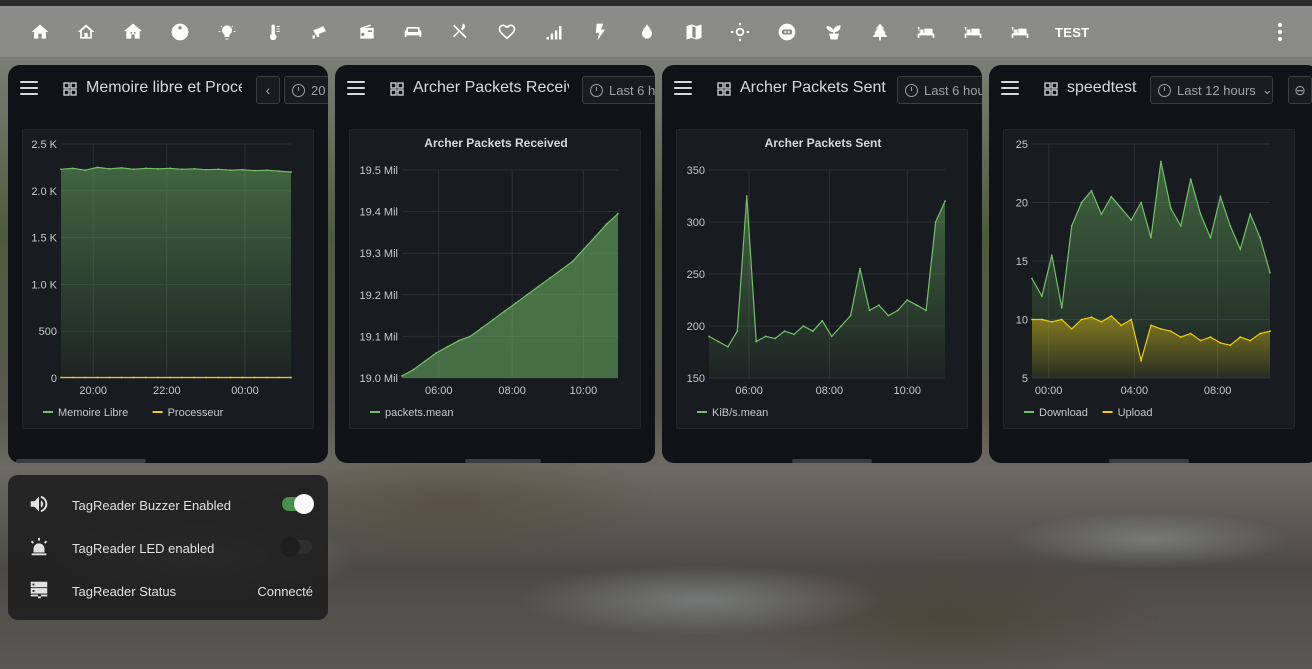  What do you see at coordinates (268, 90) in the screenshot?
I see `time-back-button: ‹` at bounding box center [268, 90].